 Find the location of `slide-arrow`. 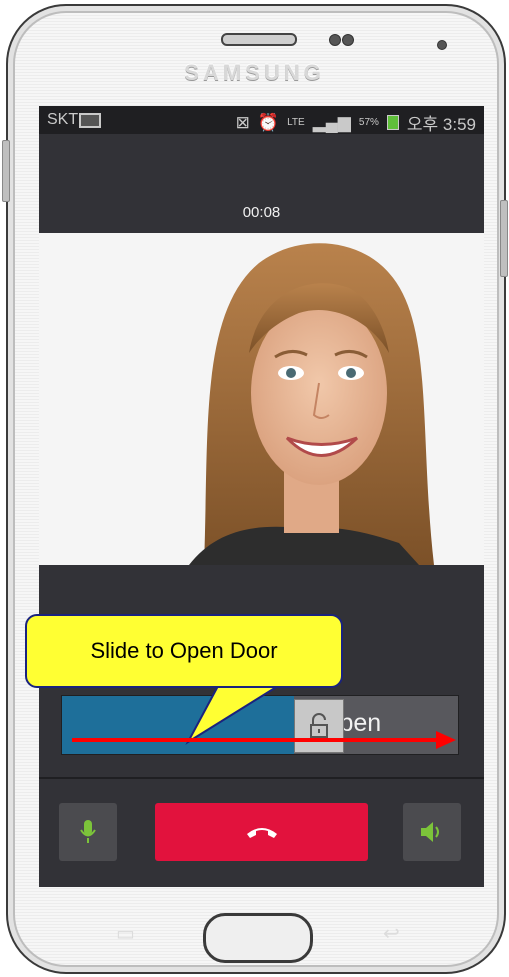

slide-arrow is located at coordinates (264, 740).